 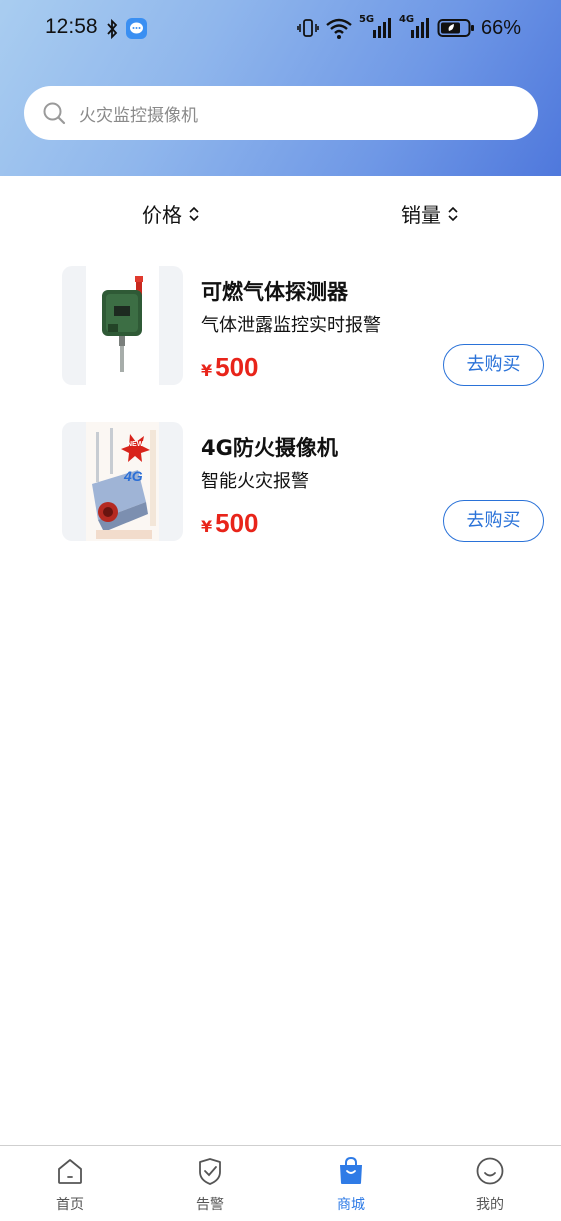 What do you see at coordinates (351, 1185) in the screenshot?
I see `tab-shop: 商城` at bounding box center [351, 1185].